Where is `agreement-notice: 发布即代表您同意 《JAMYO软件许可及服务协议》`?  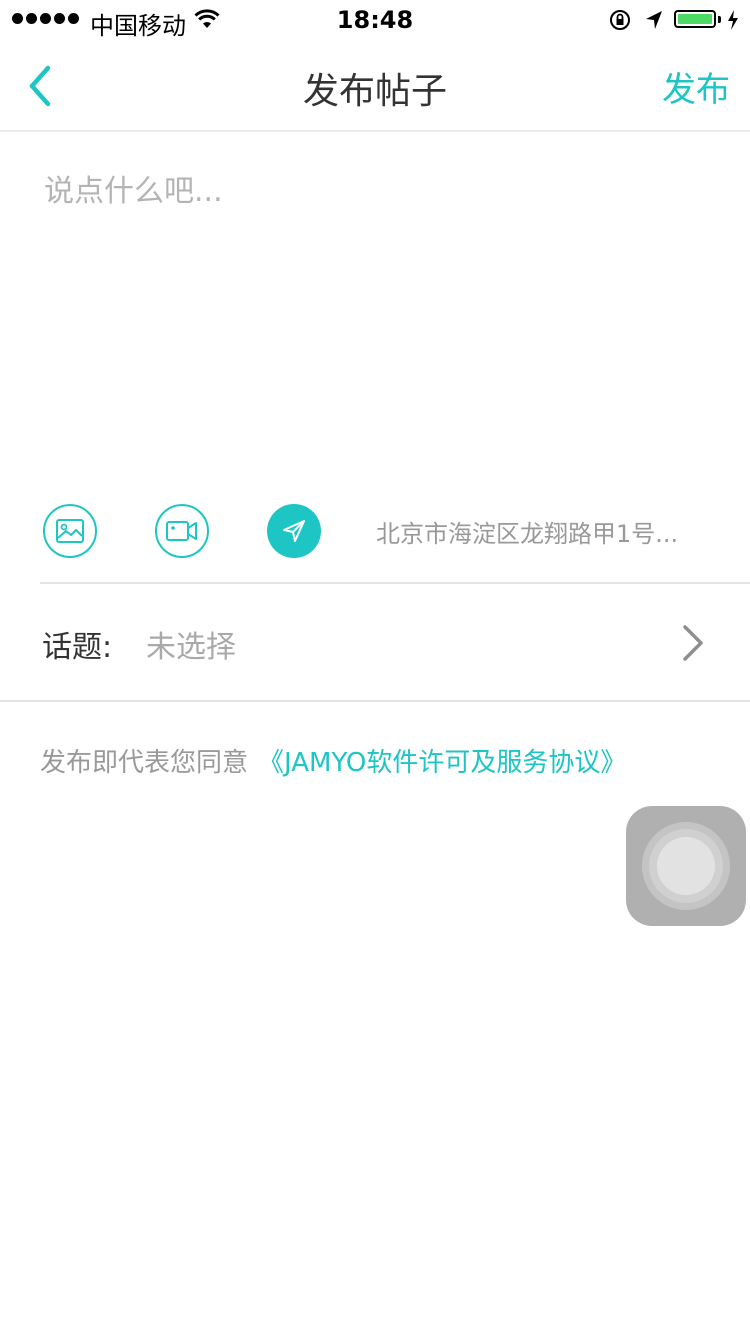 agreement-notice: 发布即代表您同意 《JAMYO软件许可及服务协议》 is located at coordinates (333, 760).